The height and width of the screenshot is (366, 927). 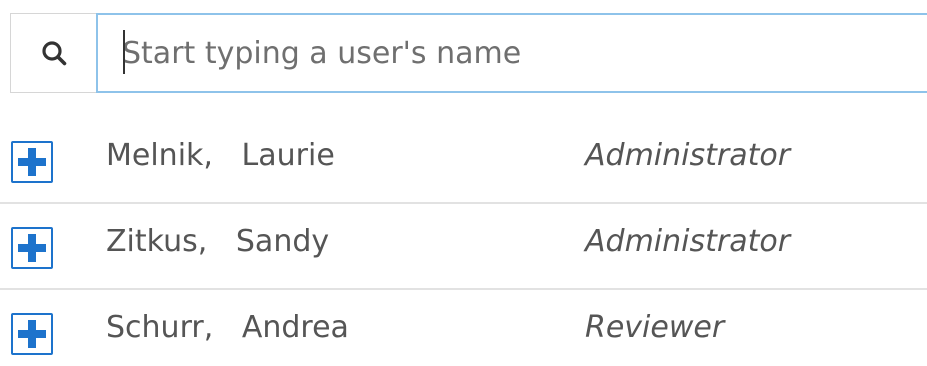 What do you see at coordinates (218, 241) in the screenshot?
I see `user-name: Zitkus, Sandy` at bounding box center [218, 241].